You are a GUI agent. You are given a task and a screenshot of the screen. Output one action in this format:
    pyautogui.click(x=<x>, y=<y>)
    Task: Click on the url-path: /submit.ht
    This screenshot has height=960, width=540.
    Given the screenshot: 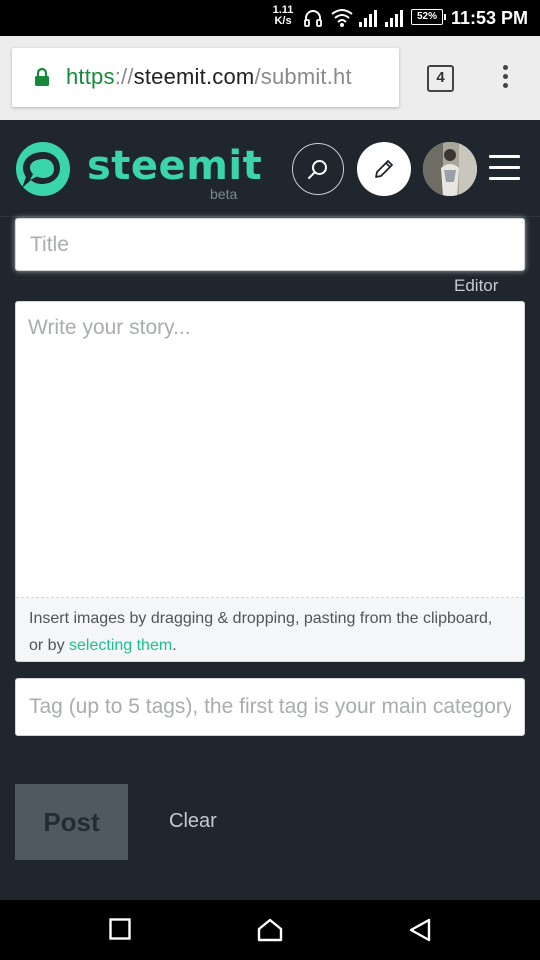 What is the action you would take?
    pyautogui.click(x=303, y=76)
    